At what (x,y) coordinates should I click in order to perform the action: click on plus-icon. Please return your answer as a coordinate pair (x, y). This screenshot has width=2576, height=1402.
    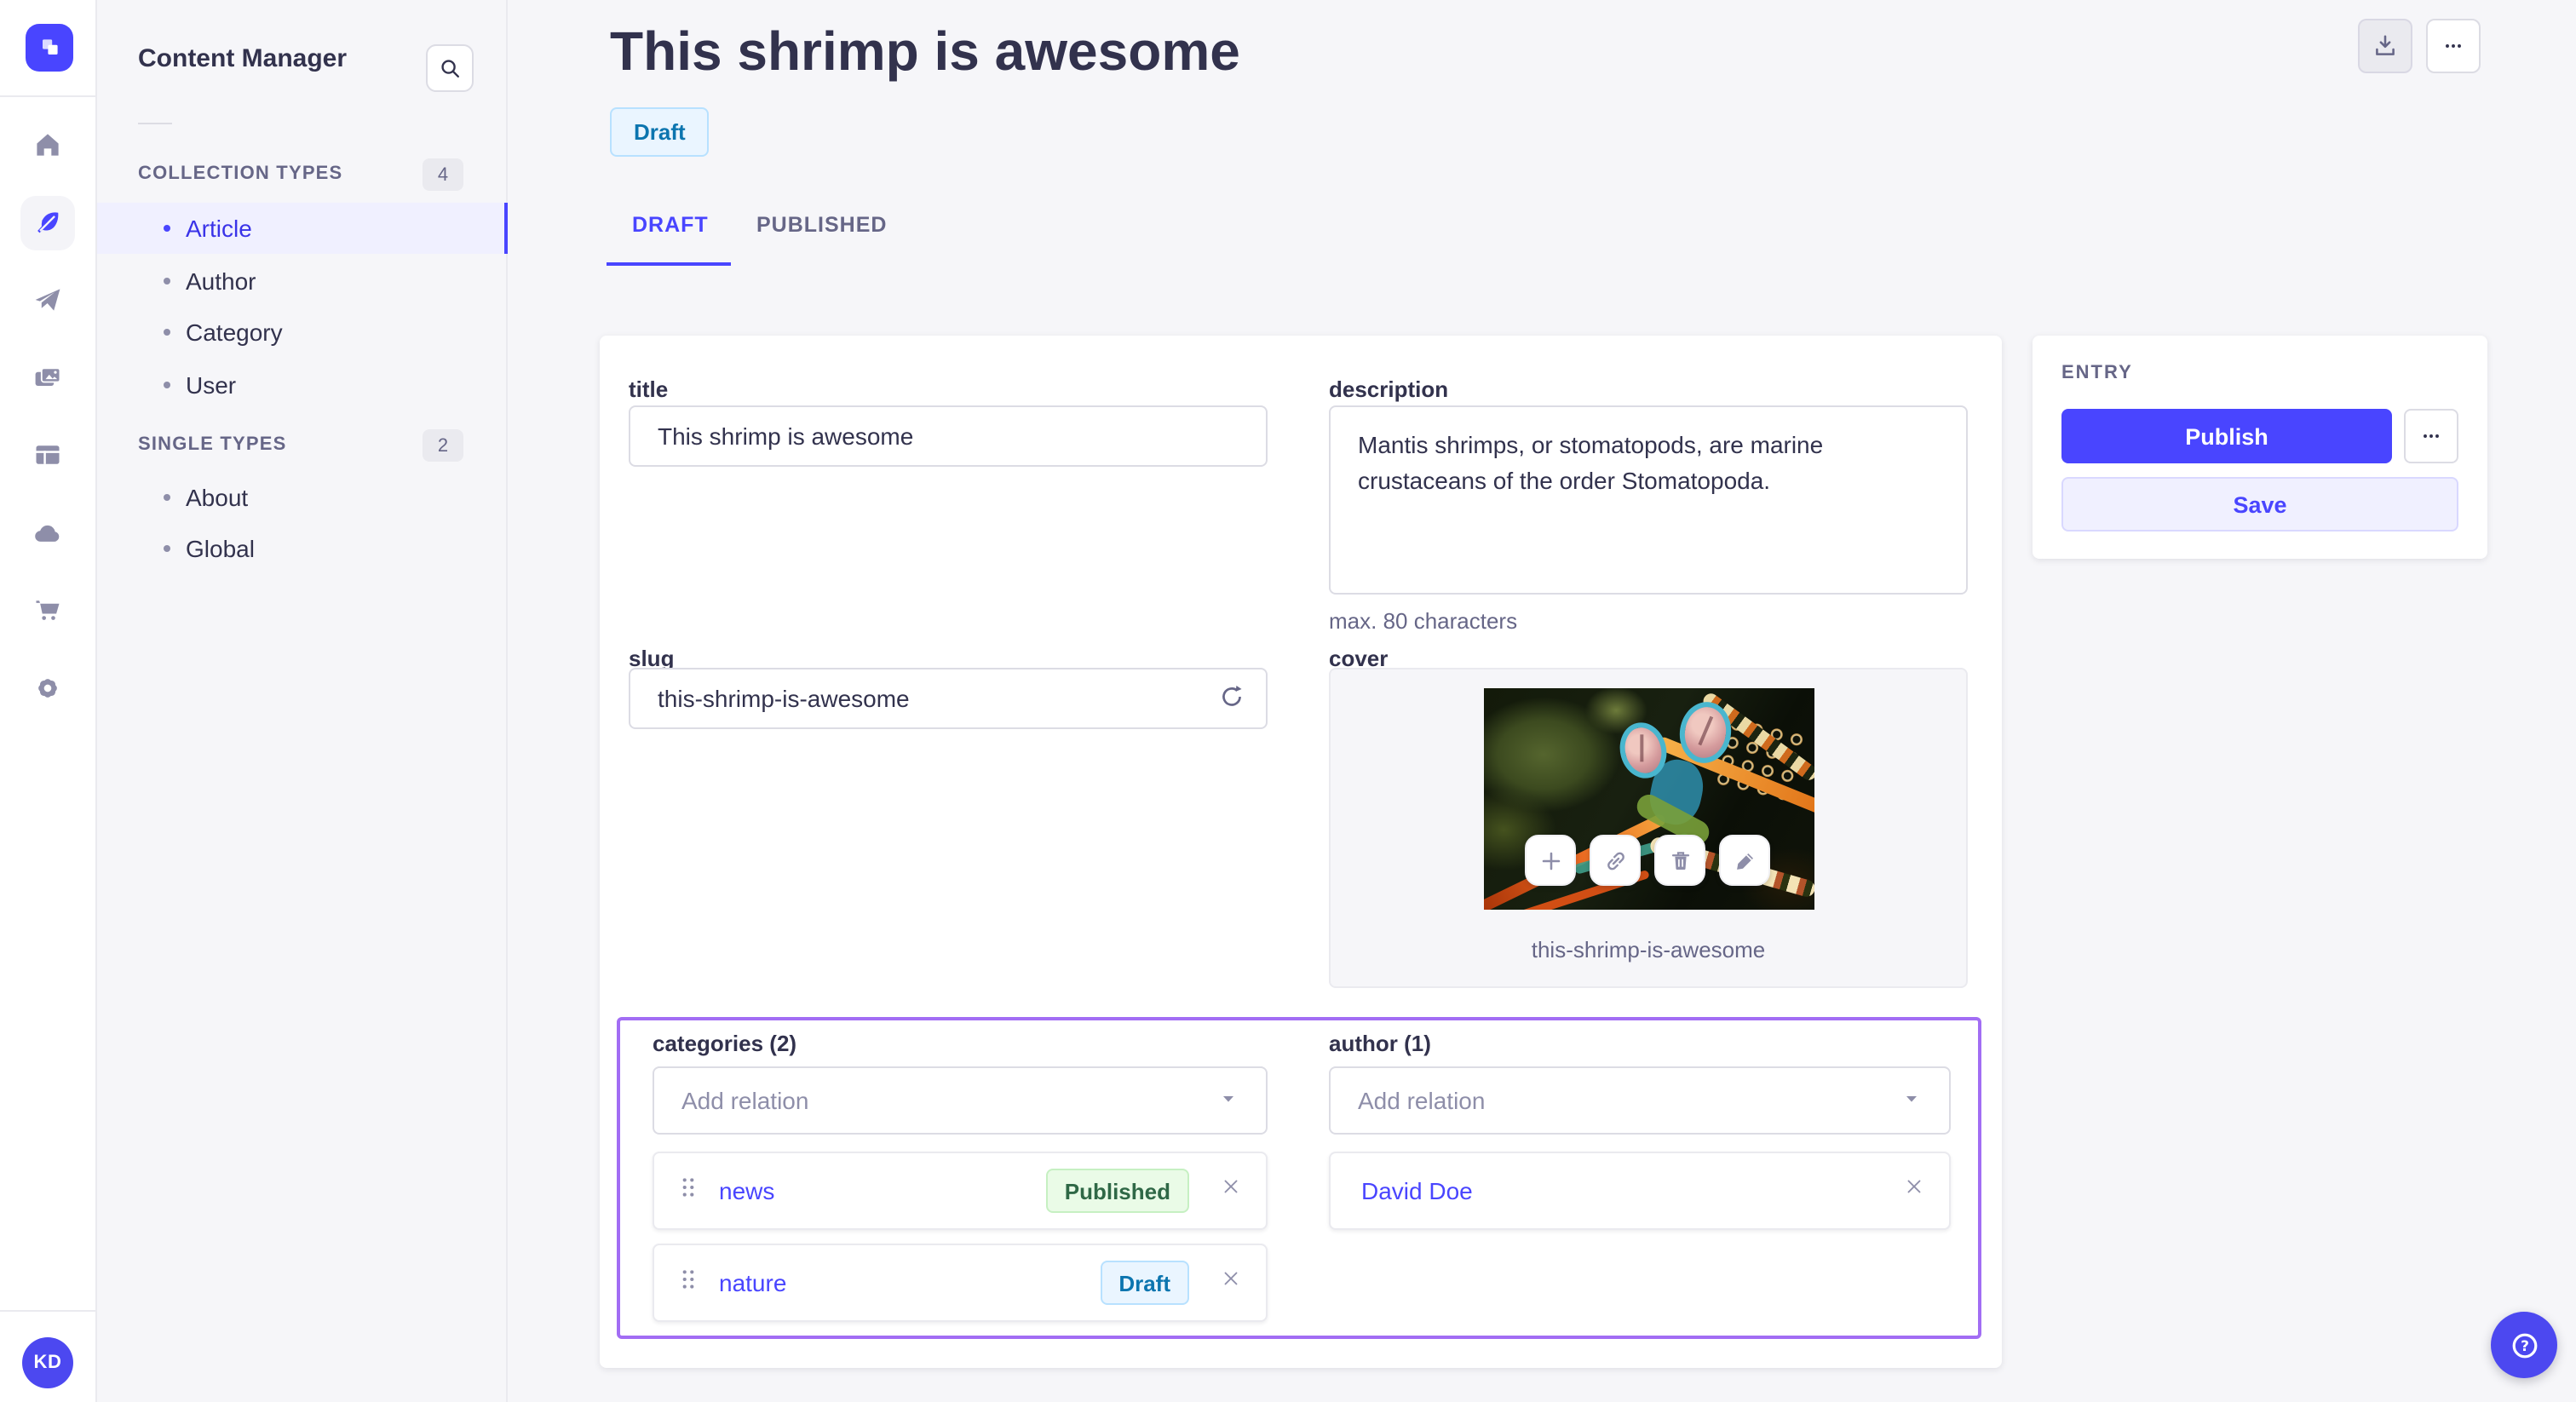
    Looking at the image, I should click on (1551, 860).